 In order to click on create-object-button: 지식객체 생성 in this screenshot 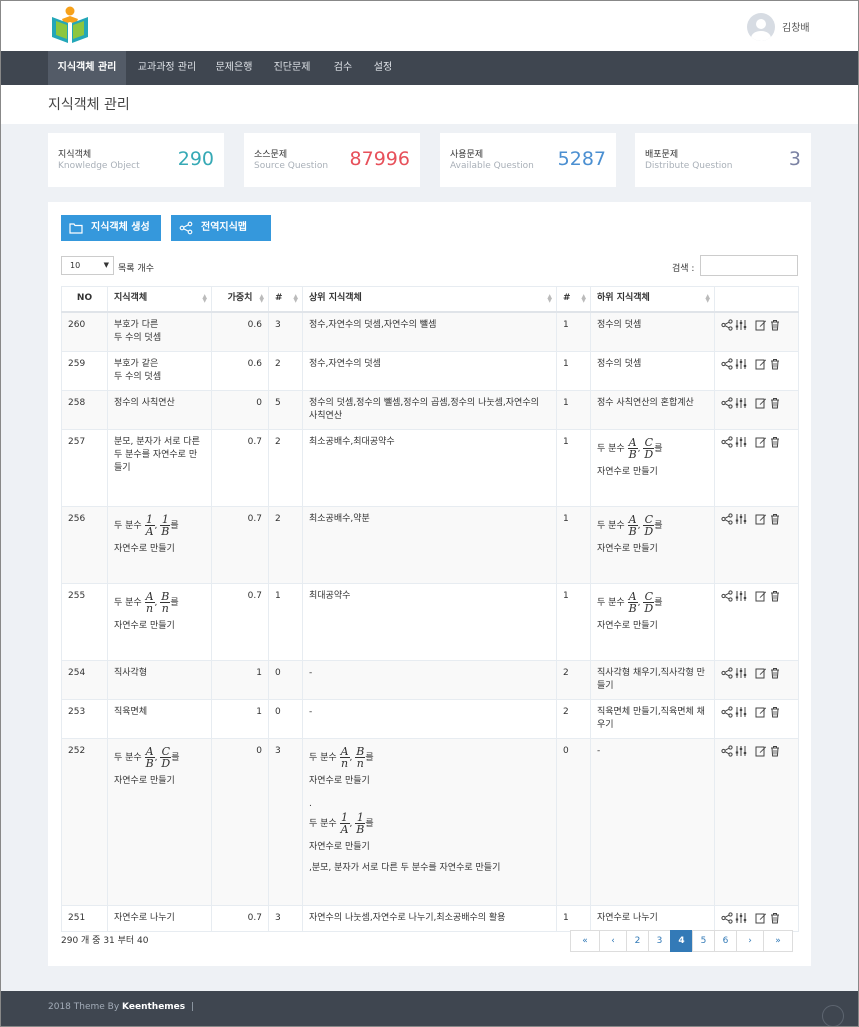, I will do `click(111, 228)`.